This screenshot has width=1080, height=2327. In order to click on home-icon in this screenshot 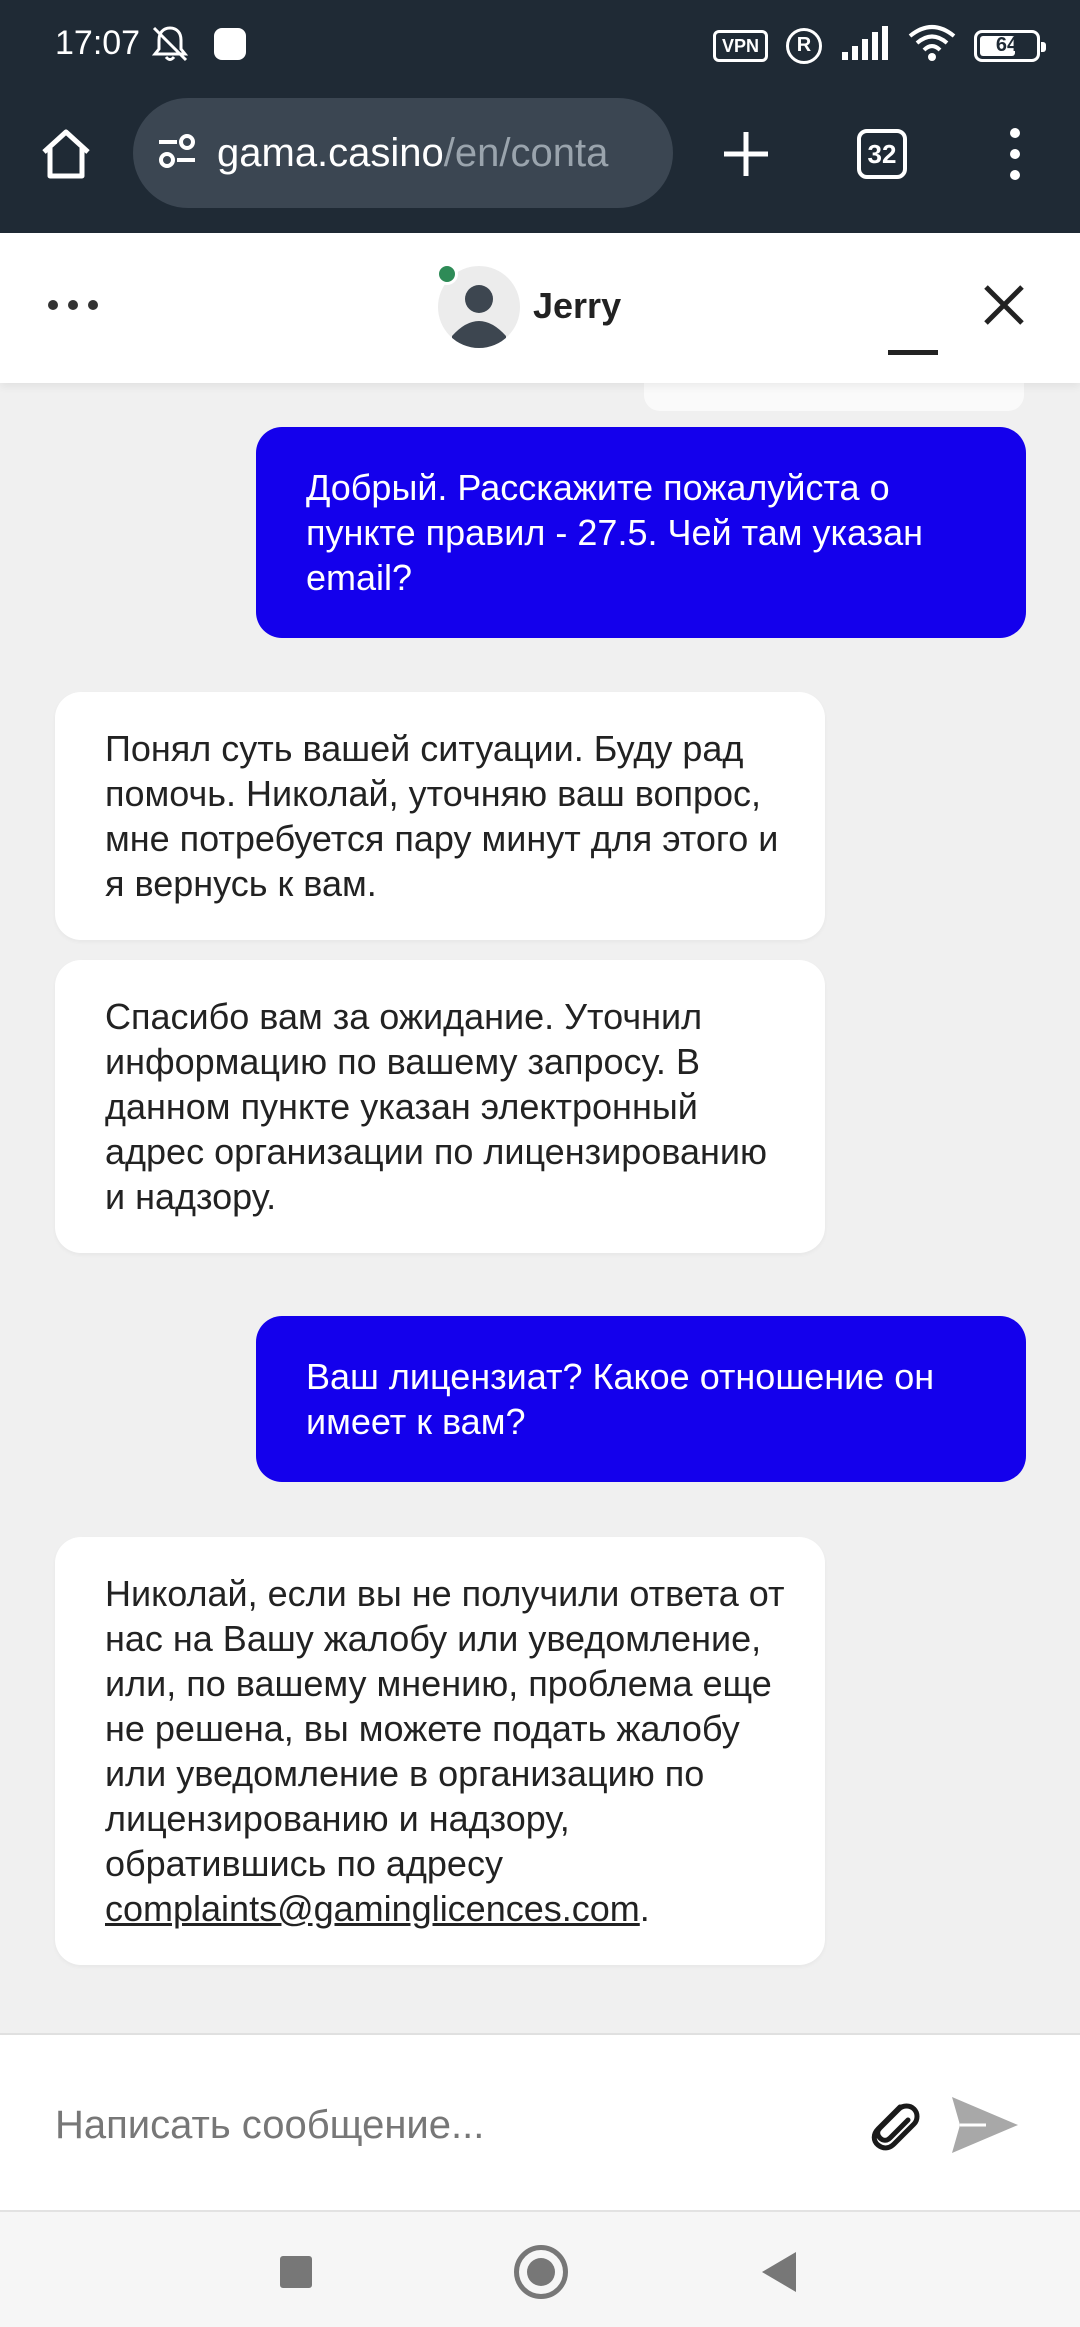, I will do `click(66, 154)`.